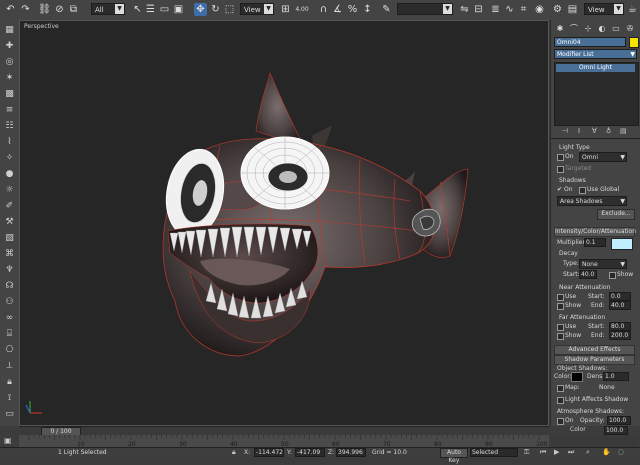  Describe the element at coordinates (623, 131) in the screenshot. I see `configure-sets-icon: ▤` at that location.